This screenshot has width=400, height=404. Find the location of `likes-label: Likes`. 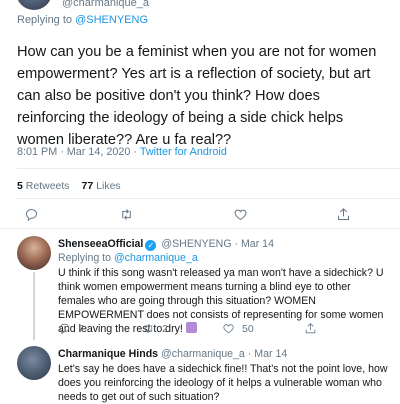

likes-label: Likes is located at coordinates (108, 186).